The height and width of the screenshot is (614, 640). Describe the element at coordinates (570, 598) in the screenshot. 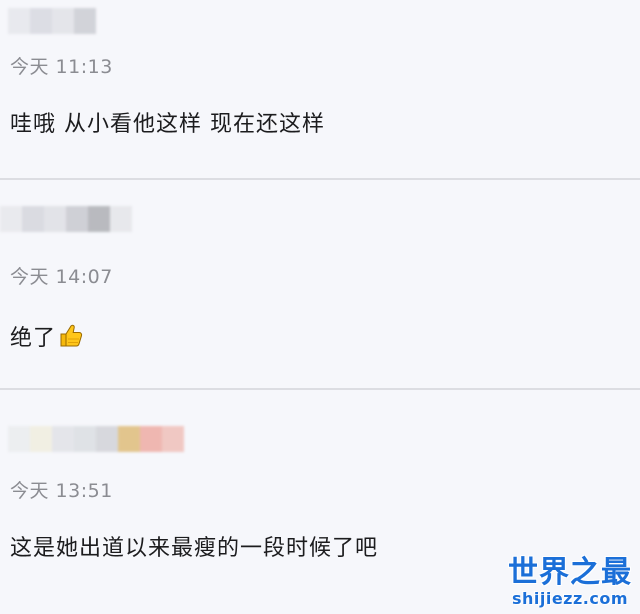

I see `watermark-url: shijiezz.com` at that location.